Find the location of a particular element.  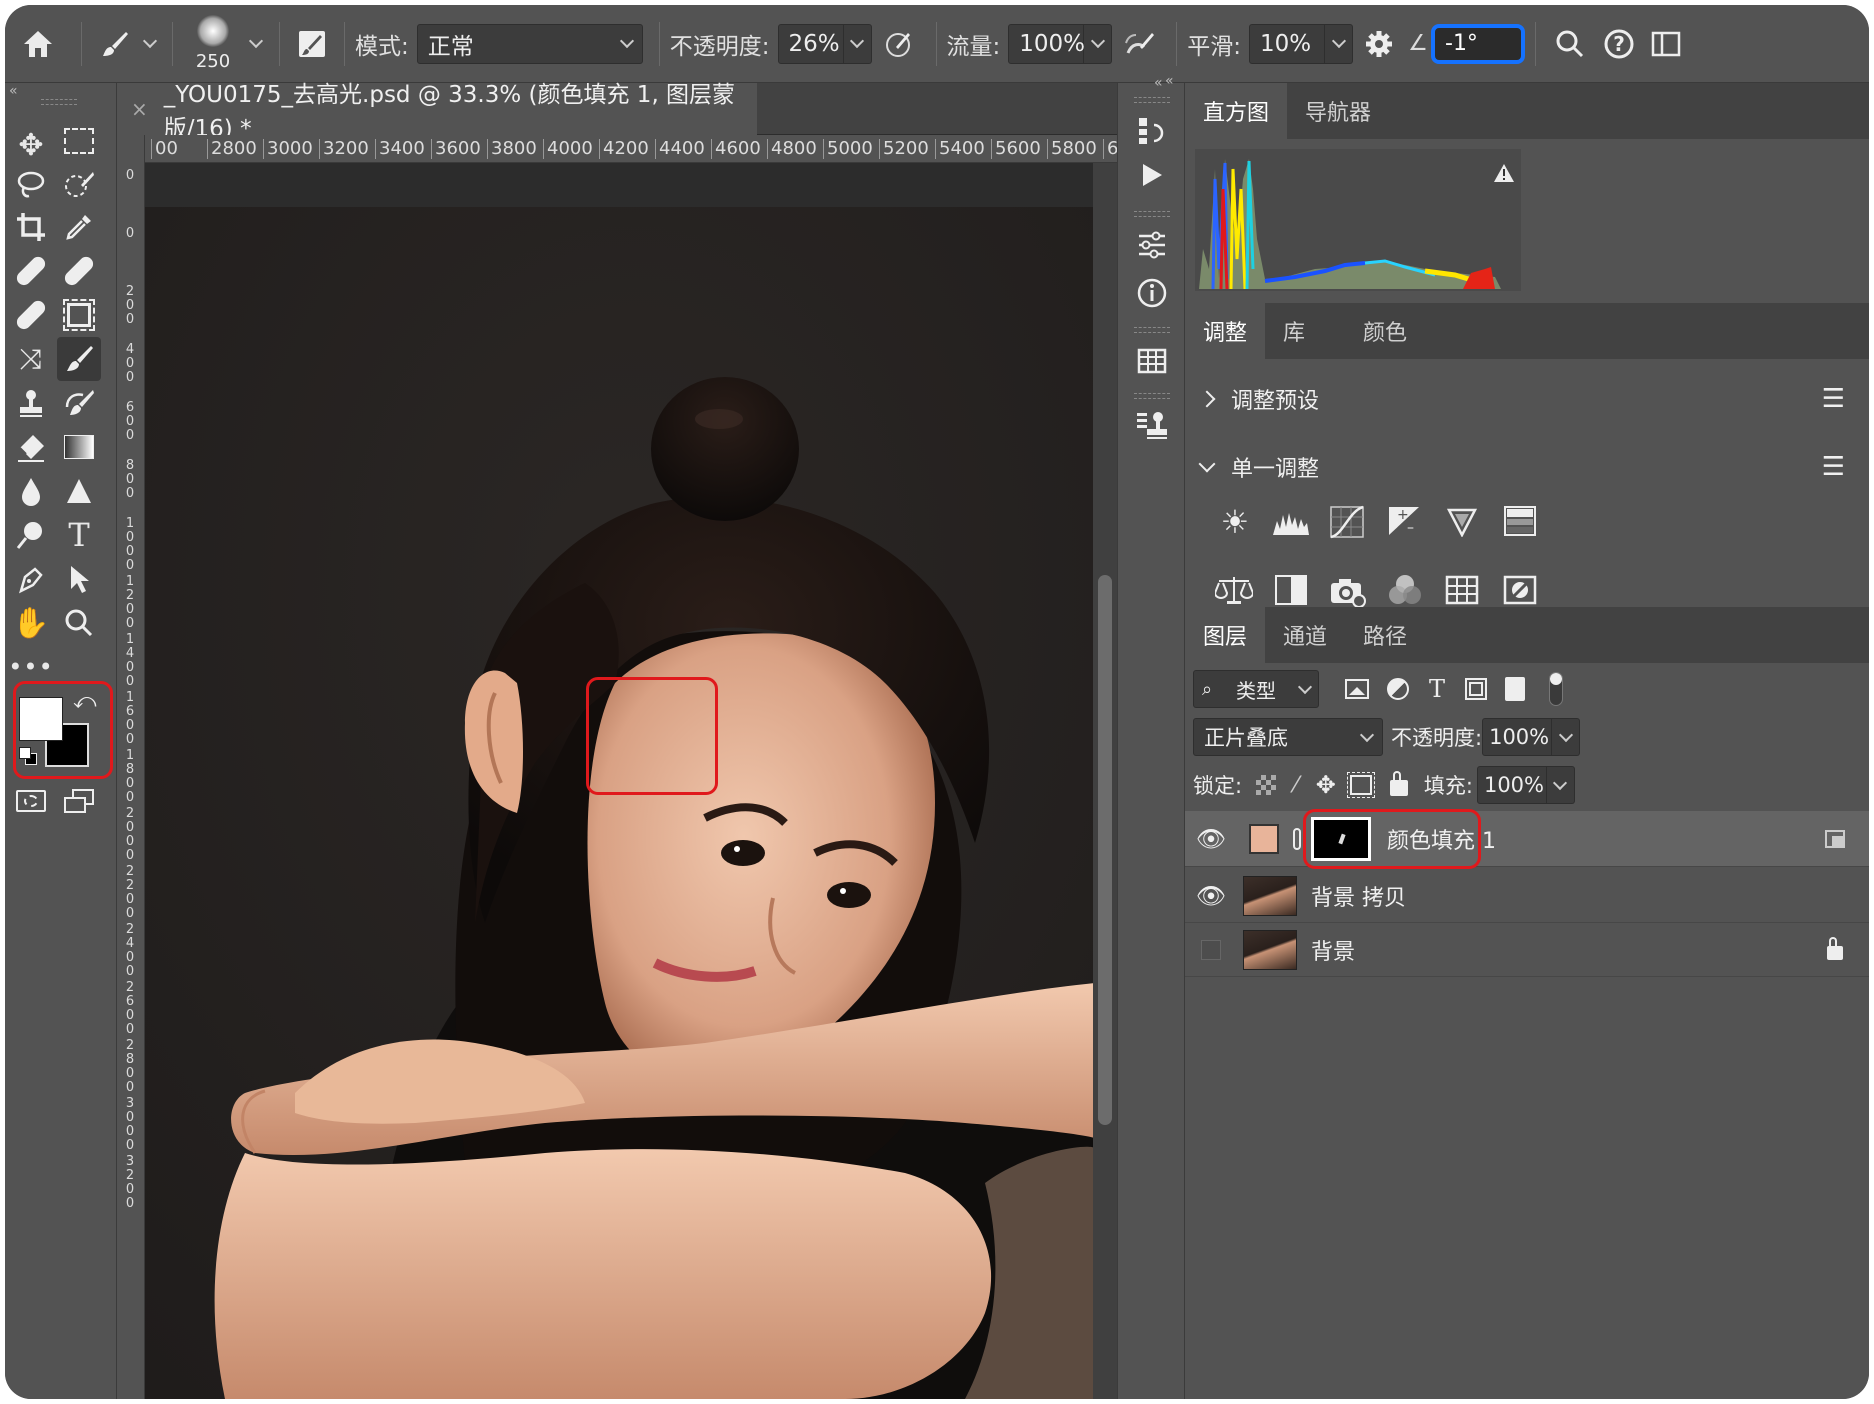

lock-icon is located at coordinates (1835, 948).